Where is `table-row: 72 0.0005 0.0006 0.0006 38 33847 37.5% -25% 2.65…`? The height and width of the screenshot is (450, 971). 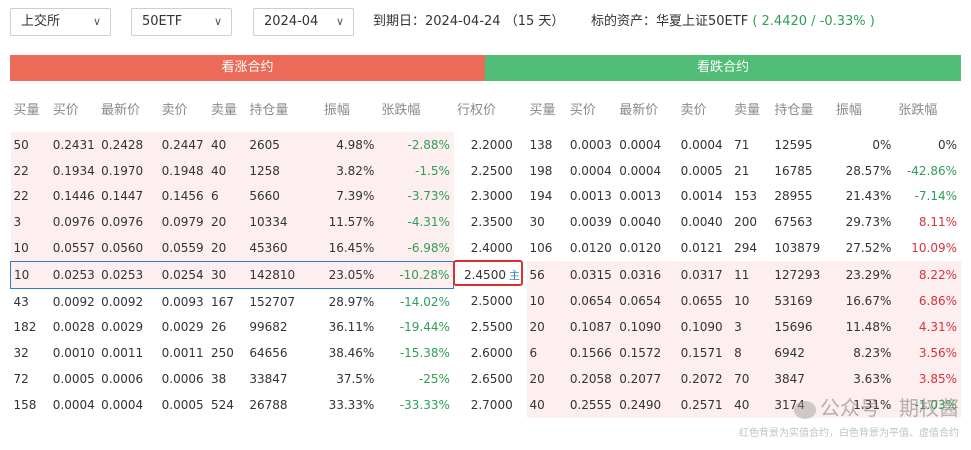 table-row: 72 0.0005 0.0006 0.0006 38 33847 37.5% -25% 2.65… is located at coordinates (486, 379).